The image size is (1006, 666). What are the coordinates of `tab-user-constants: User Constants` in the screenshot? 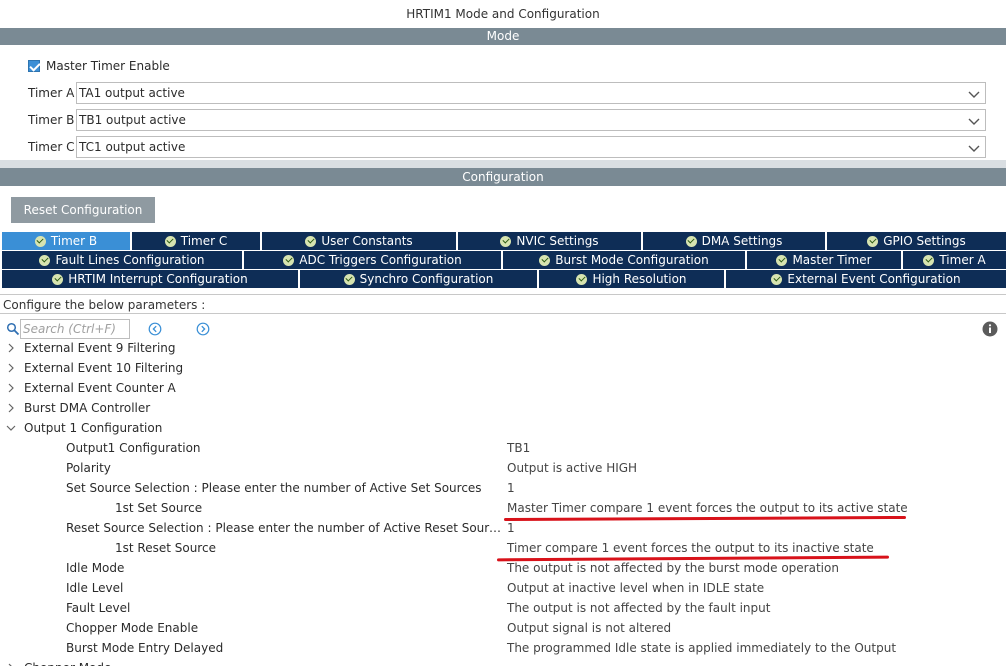 It's located at (359, 241).